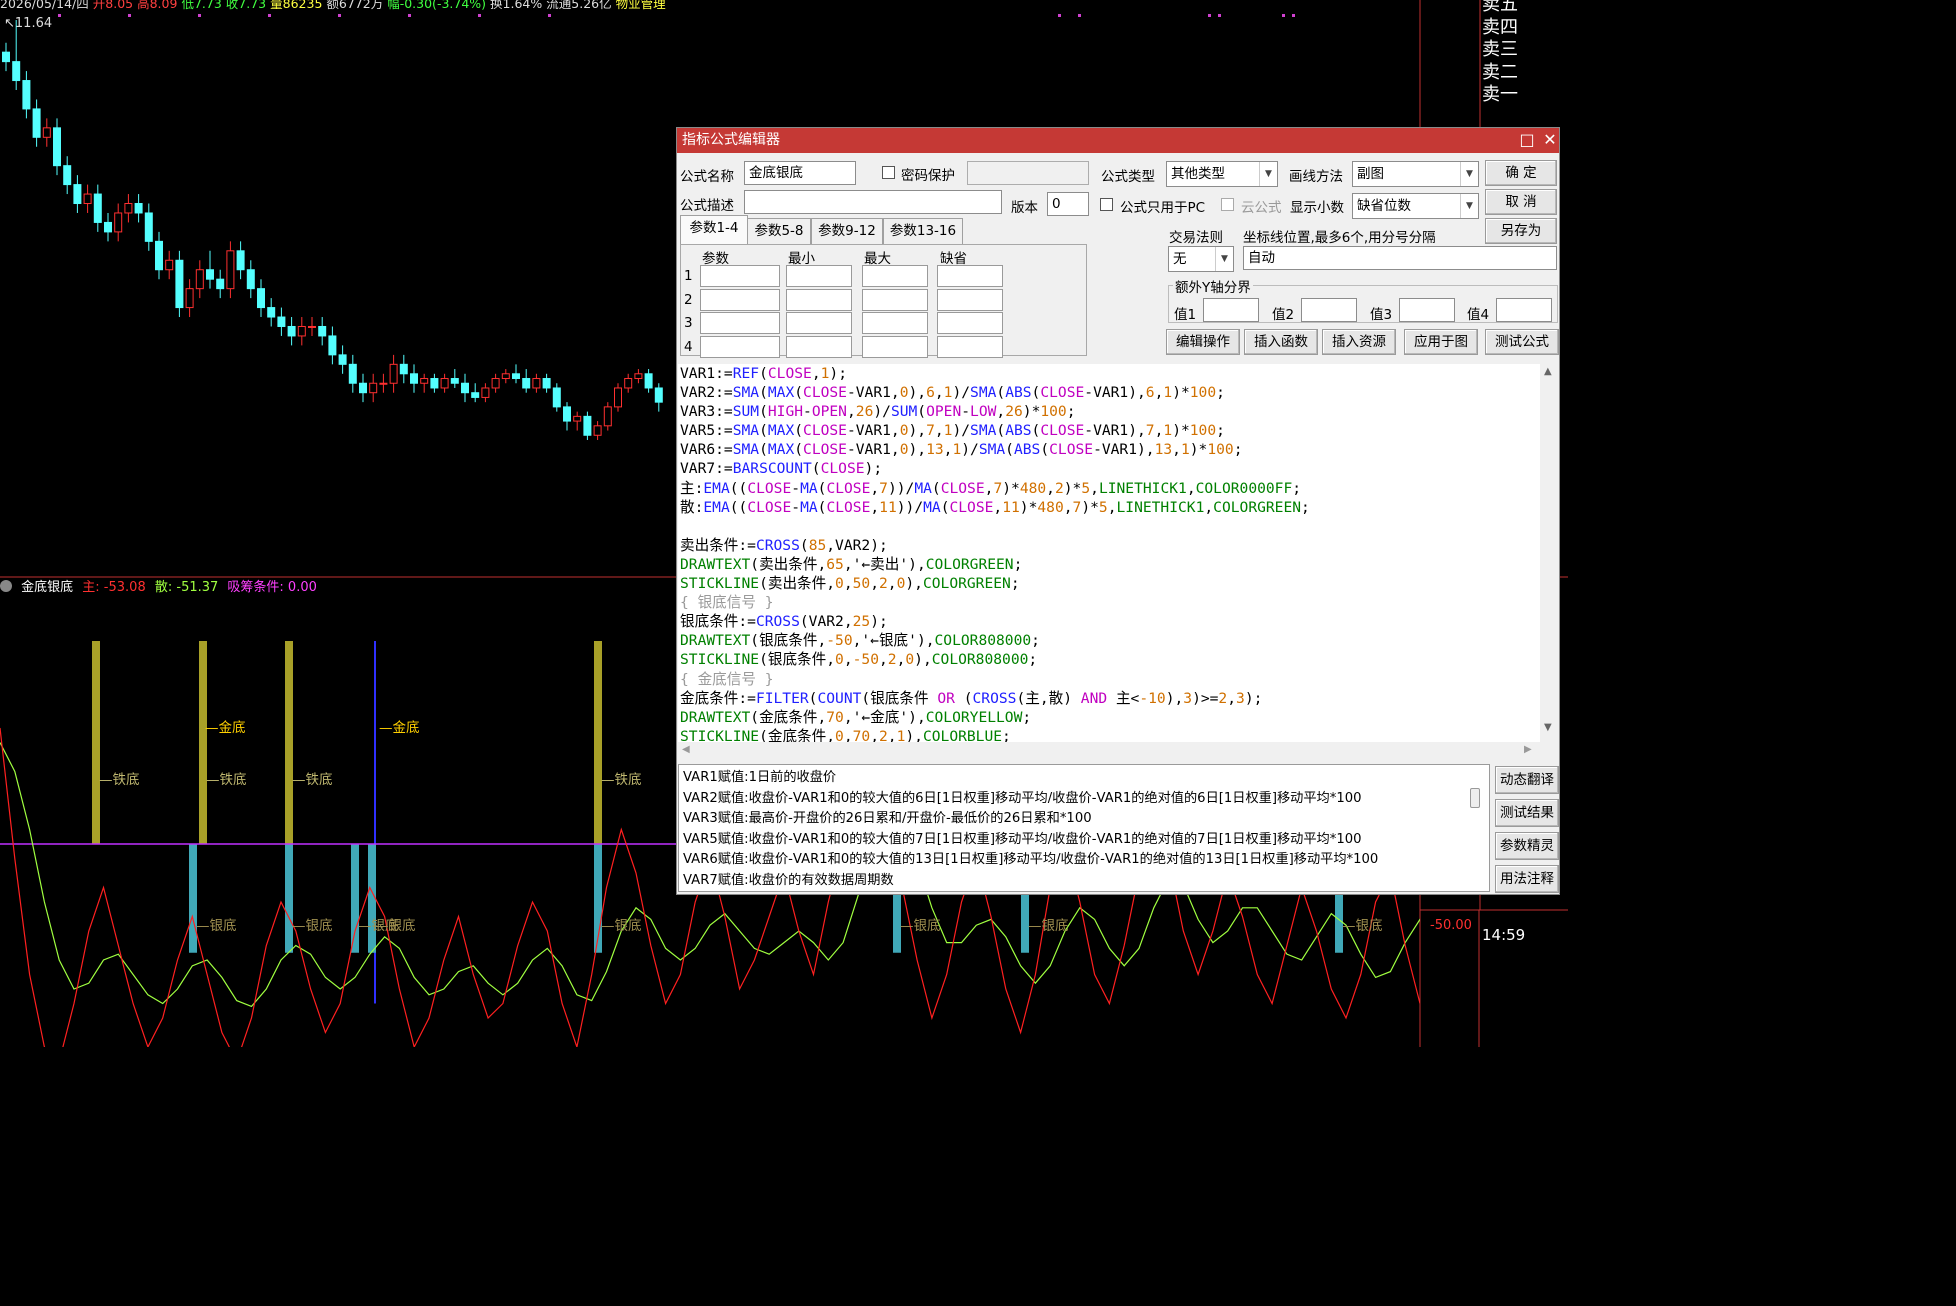 The width and height of the screenshot is (1956, 1306). Describe the element at coordinates (1527, 813) in the screenshot. I see `test-result-button: 测试结果` at that location.